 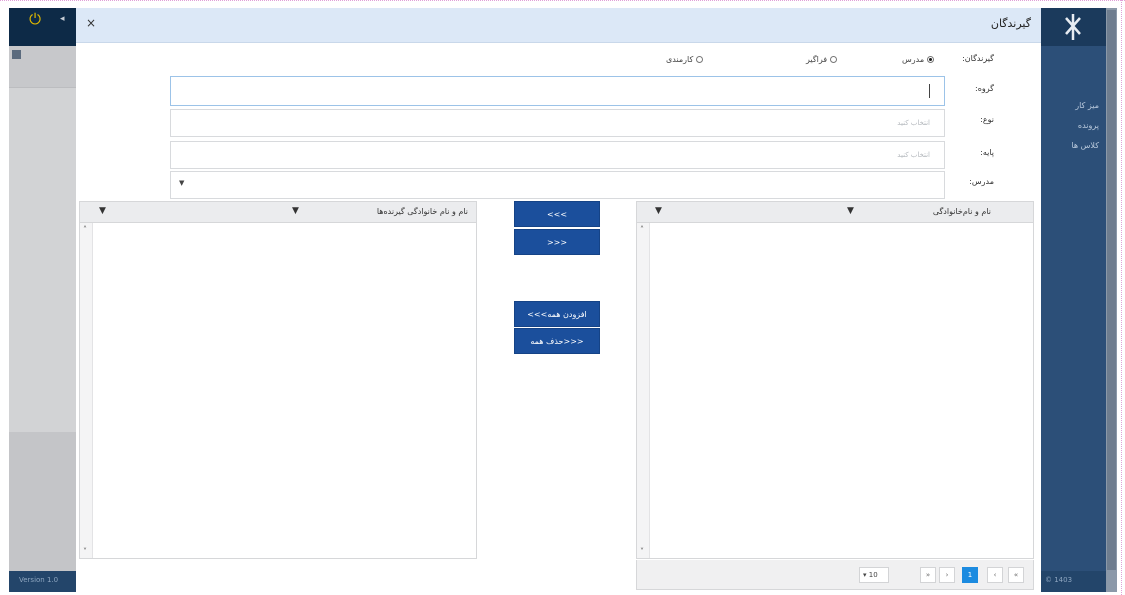 What do you see at coordinates (557, 214) in the screenshot?
I see `move-right-button: >>>` at bounding box center [557, 214].